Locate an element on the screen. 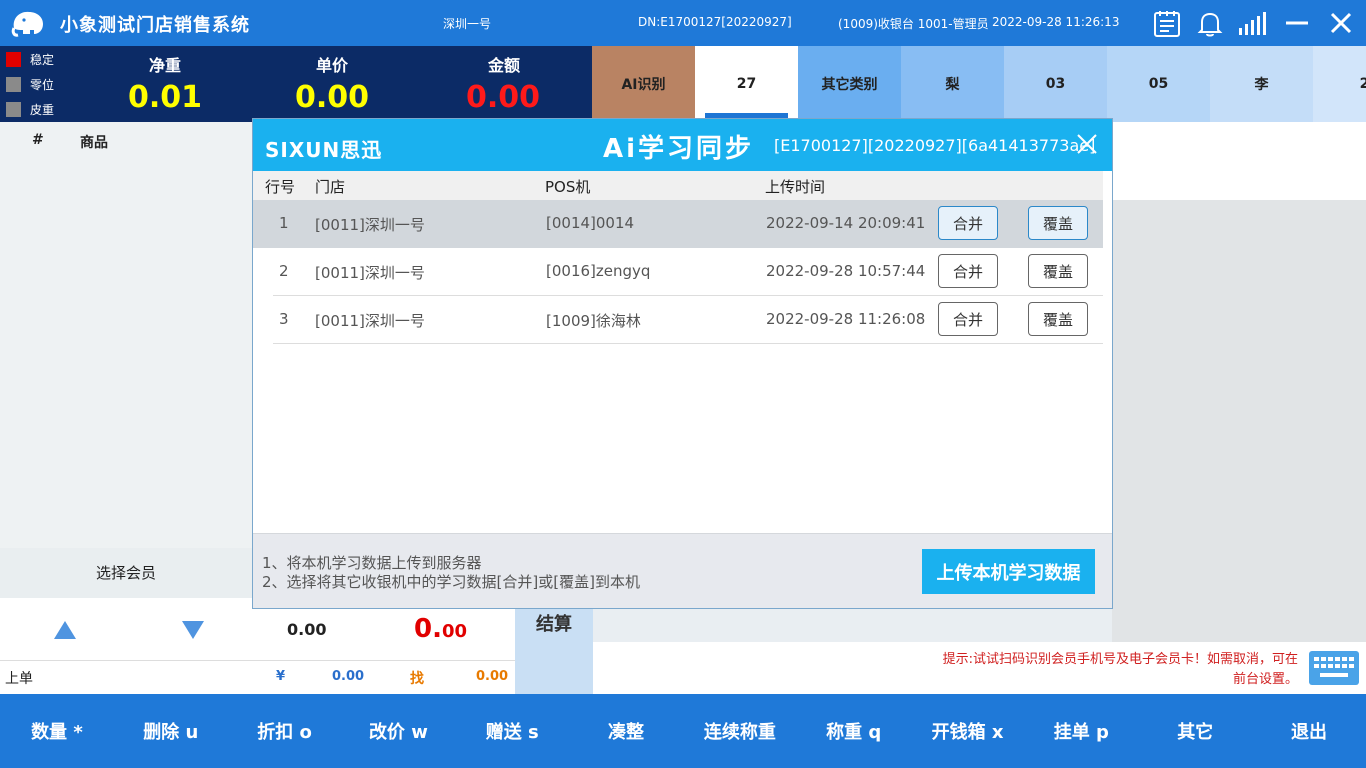 This screenshot has height=768, width=1366. category-tab-label: 2 is located at coordinates (1362, 84).